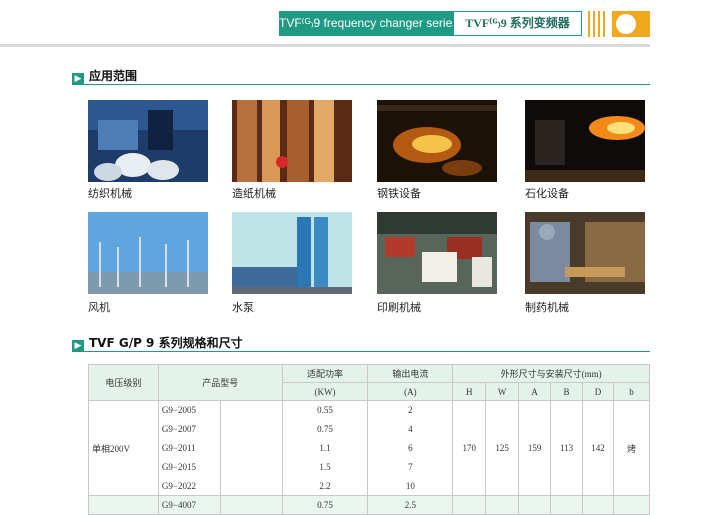 The image size is (720, 515). What do you see at coordinates (399, 193) in the screenshot?
I see `caption-steel: 钢铁设备` at bounding box center [399, 193].